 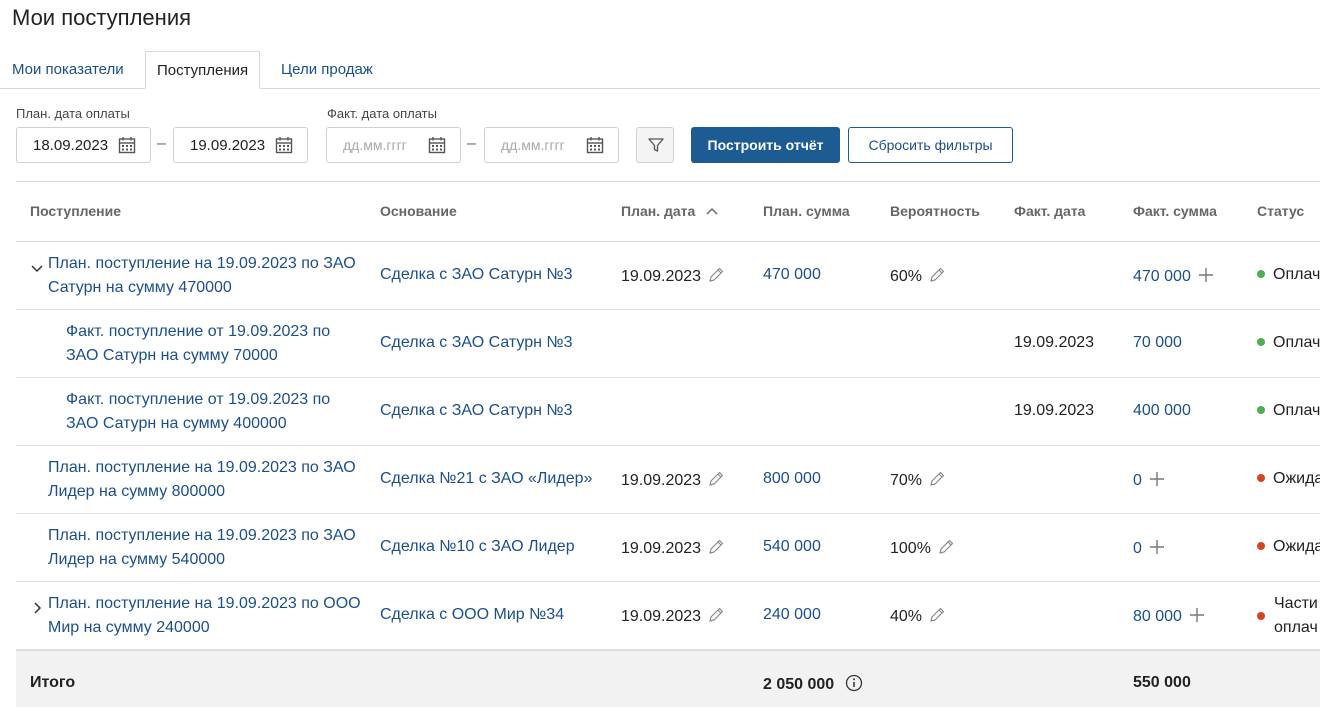 What do you see at coordinates (1175, 211) in the screenshot?
I see `col-header-fact-sum: Факт. сумма` at bounding box center [1175, 211].